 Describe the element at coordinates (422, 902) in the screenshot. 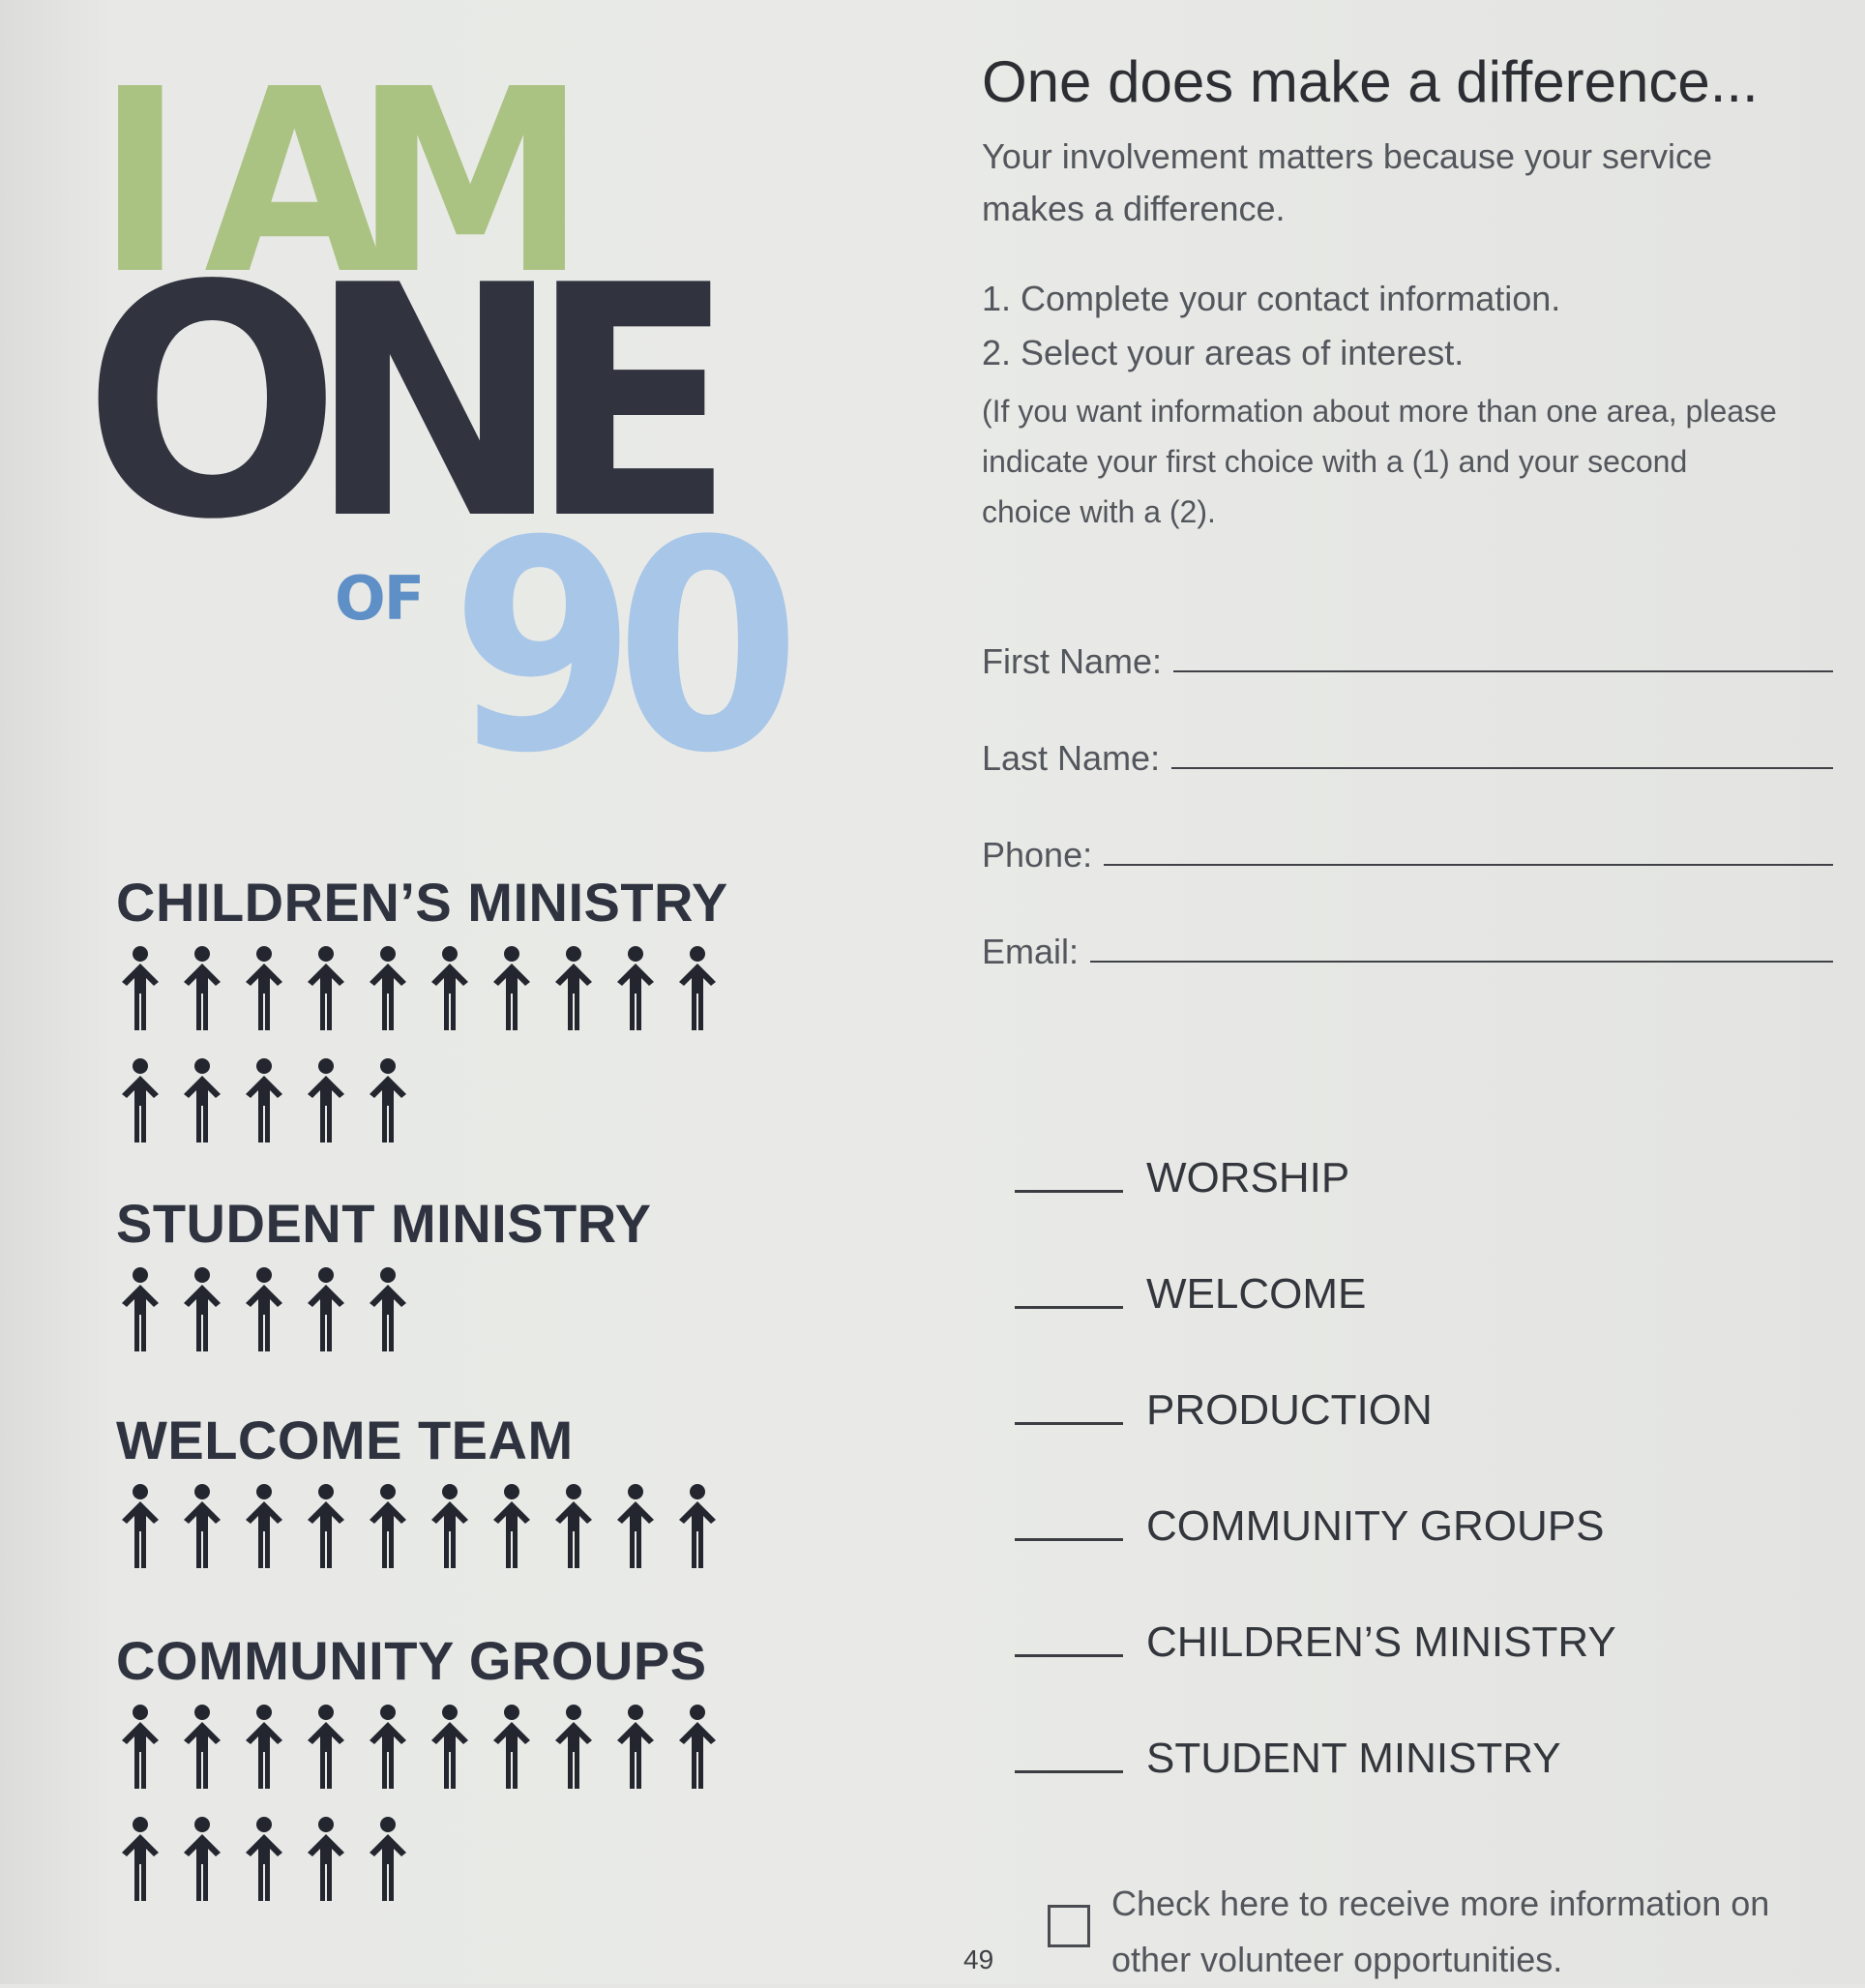

I see `ministry-title: CHILDREN’S MINISTRY` at that location.